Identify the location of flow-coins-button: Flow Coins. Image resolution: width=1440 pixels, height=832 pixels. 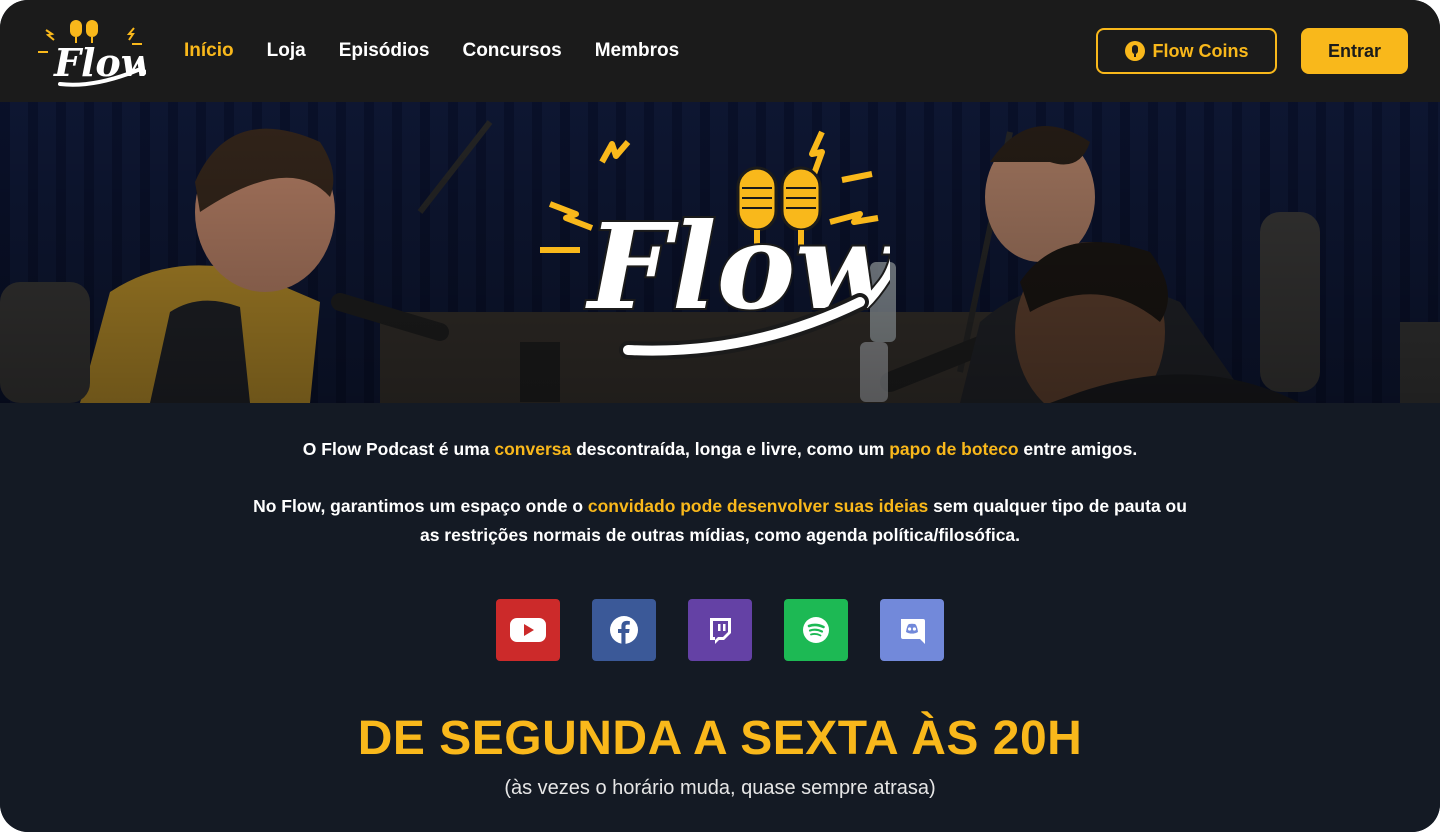
(1186, 51).